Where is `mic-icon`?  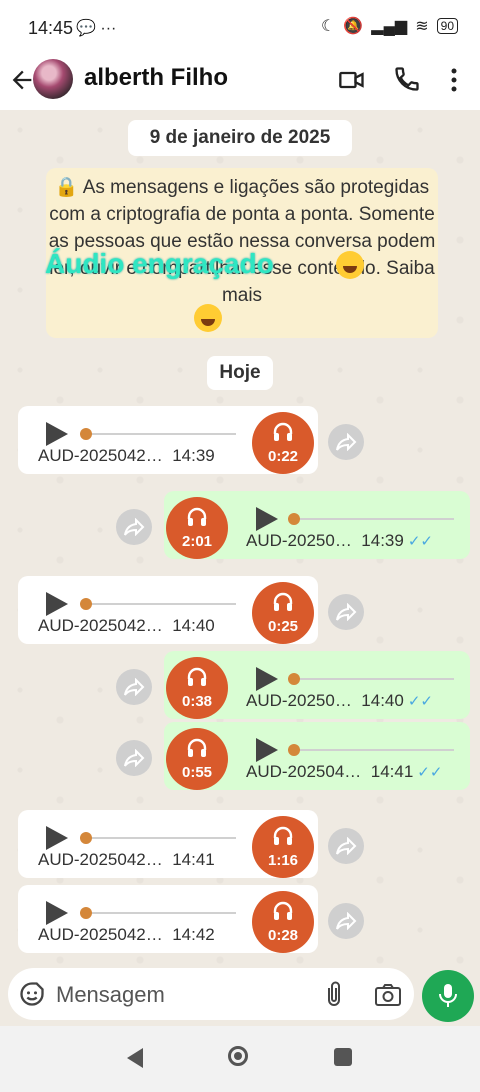
mic-icon is located at coordinates (448, 995).